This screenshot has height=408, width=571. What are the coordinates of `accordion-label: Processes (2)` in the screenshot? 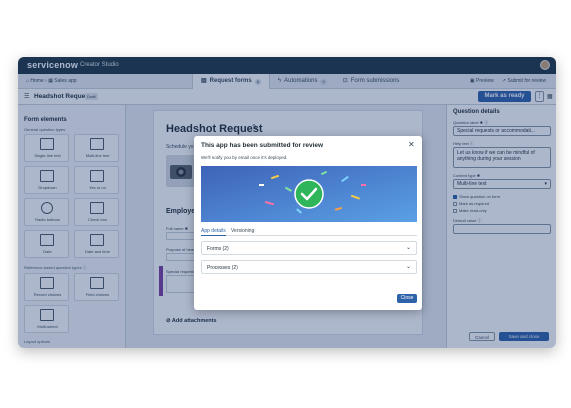 It's located at (222, 268).